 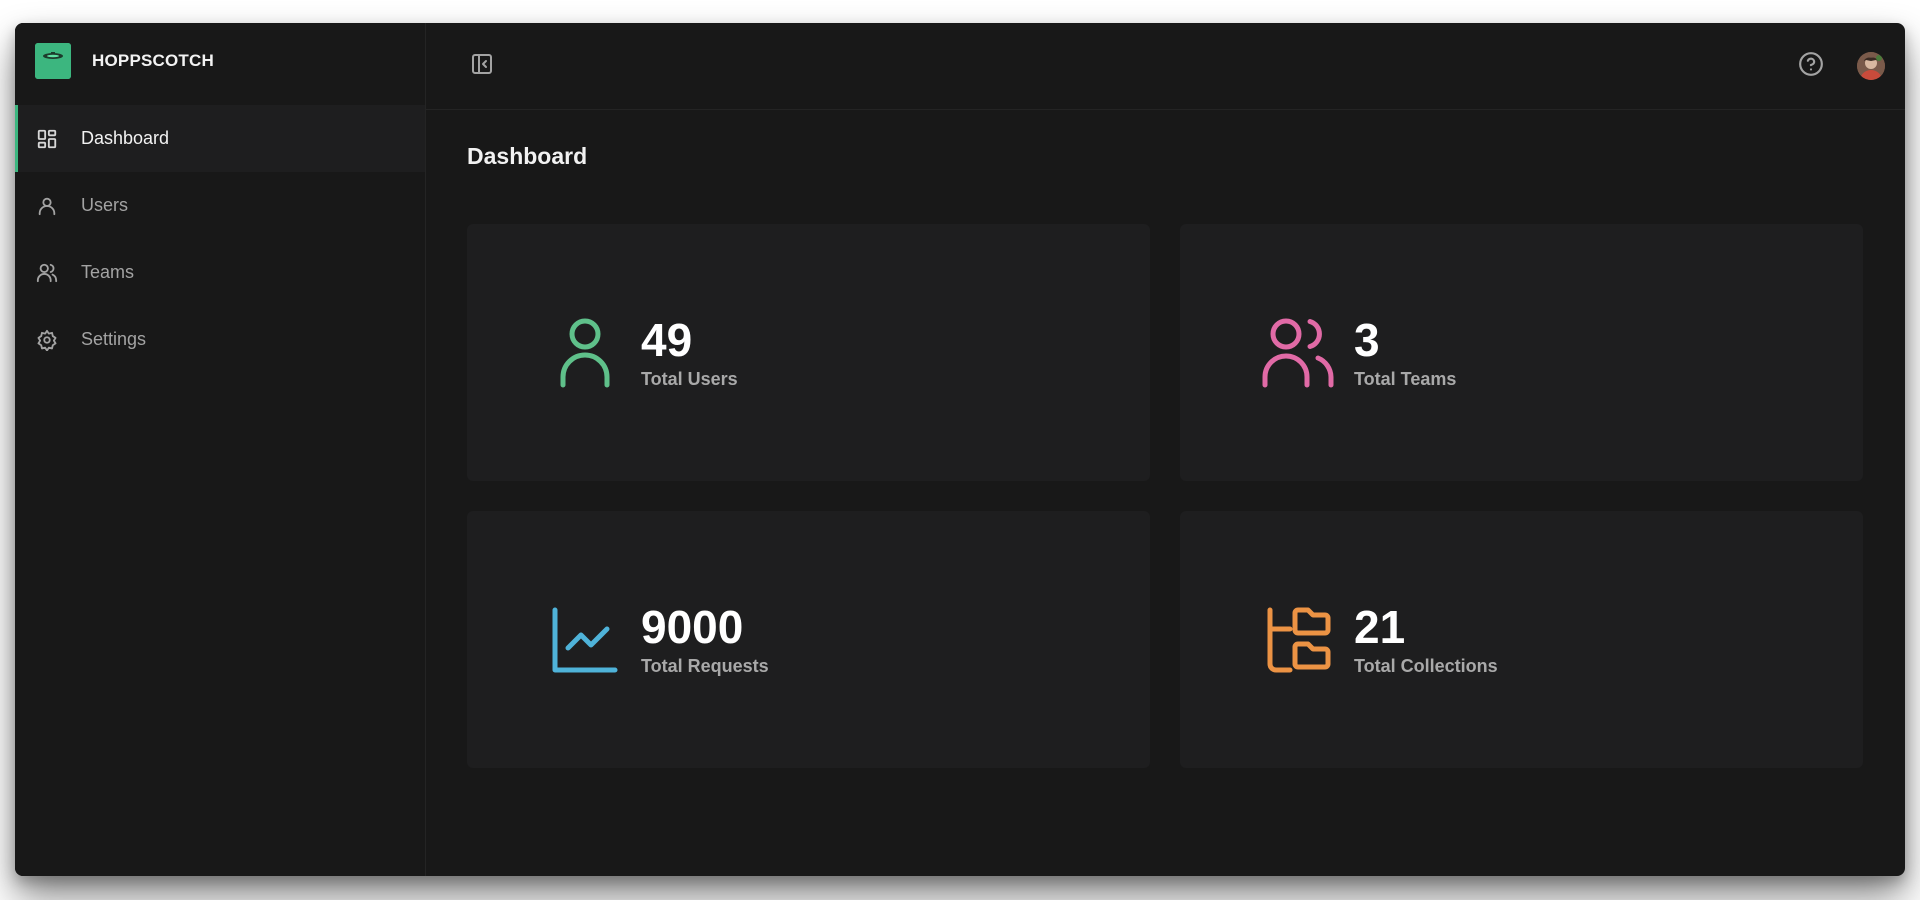 I want to click on stat-card-requests: 9000 Total Requests, so click(x=808, y=639).